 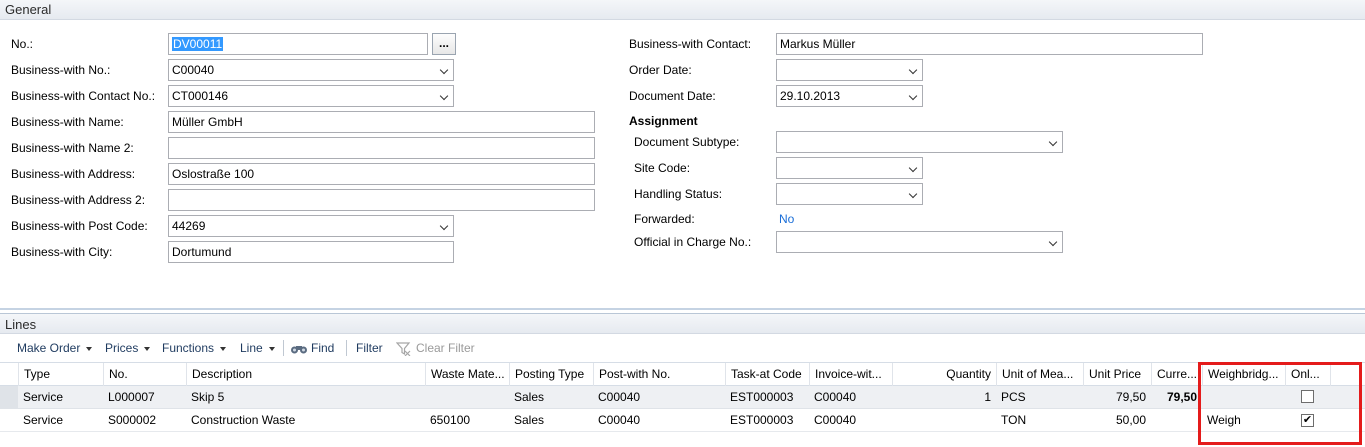 I want to click on col-header-task-at-code: Task-at Code, so click(x=767, y=374).